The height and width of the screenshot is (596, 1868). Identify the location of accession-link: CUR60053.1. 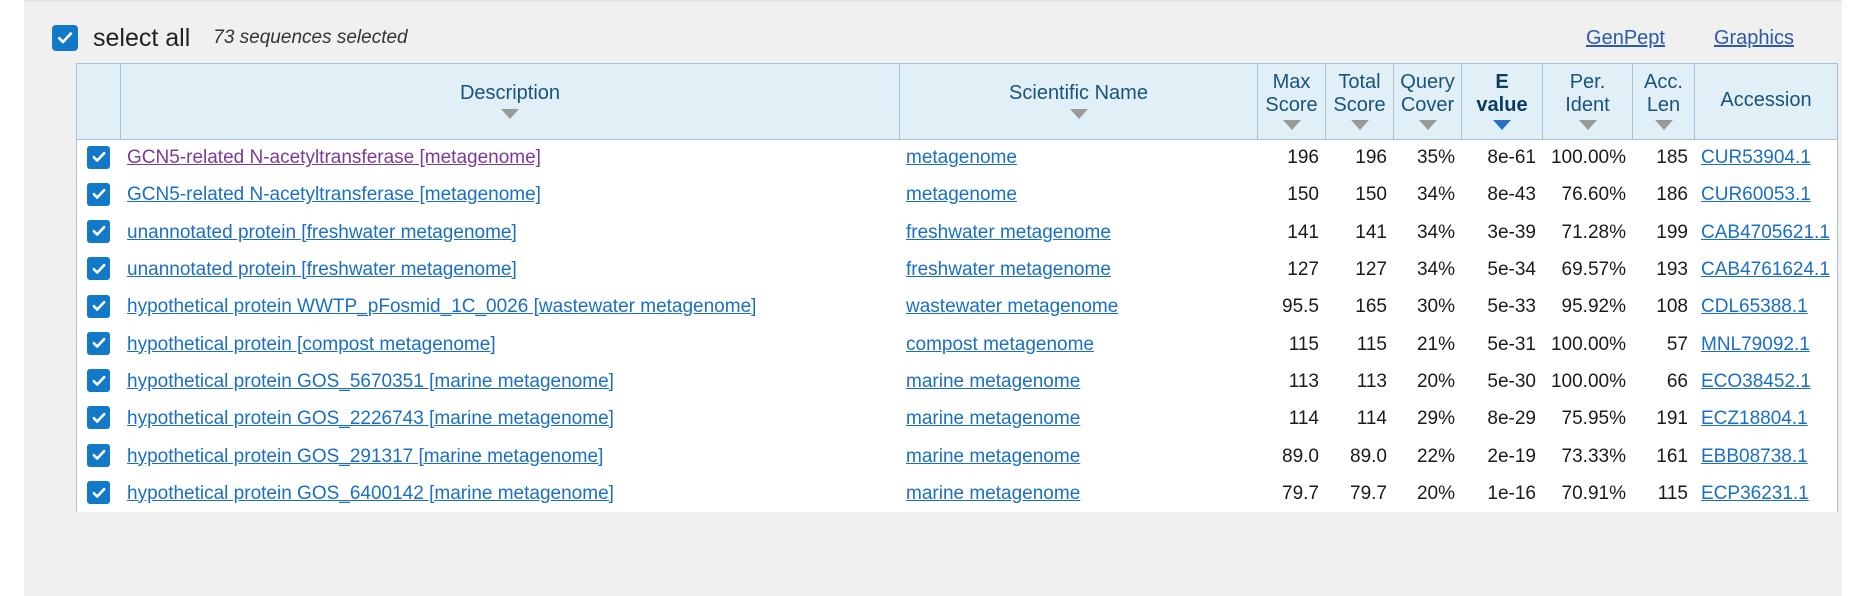
(1756, 194).